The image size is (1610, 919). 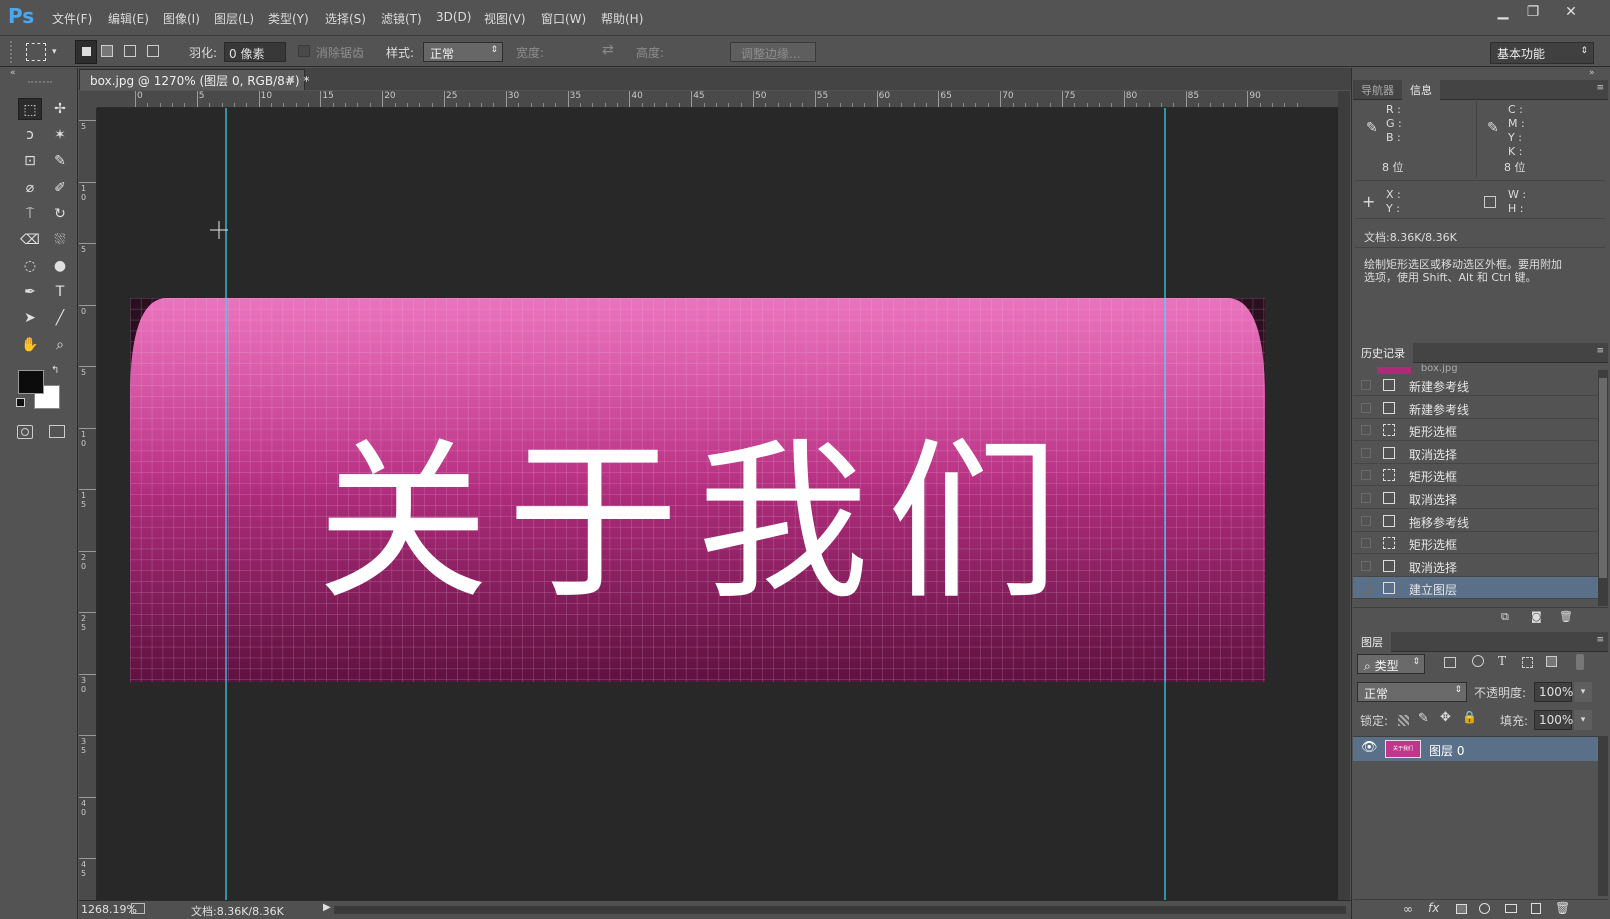 I want to click on eye-visibility-icon: 👁, so click(x=1369, y=747).